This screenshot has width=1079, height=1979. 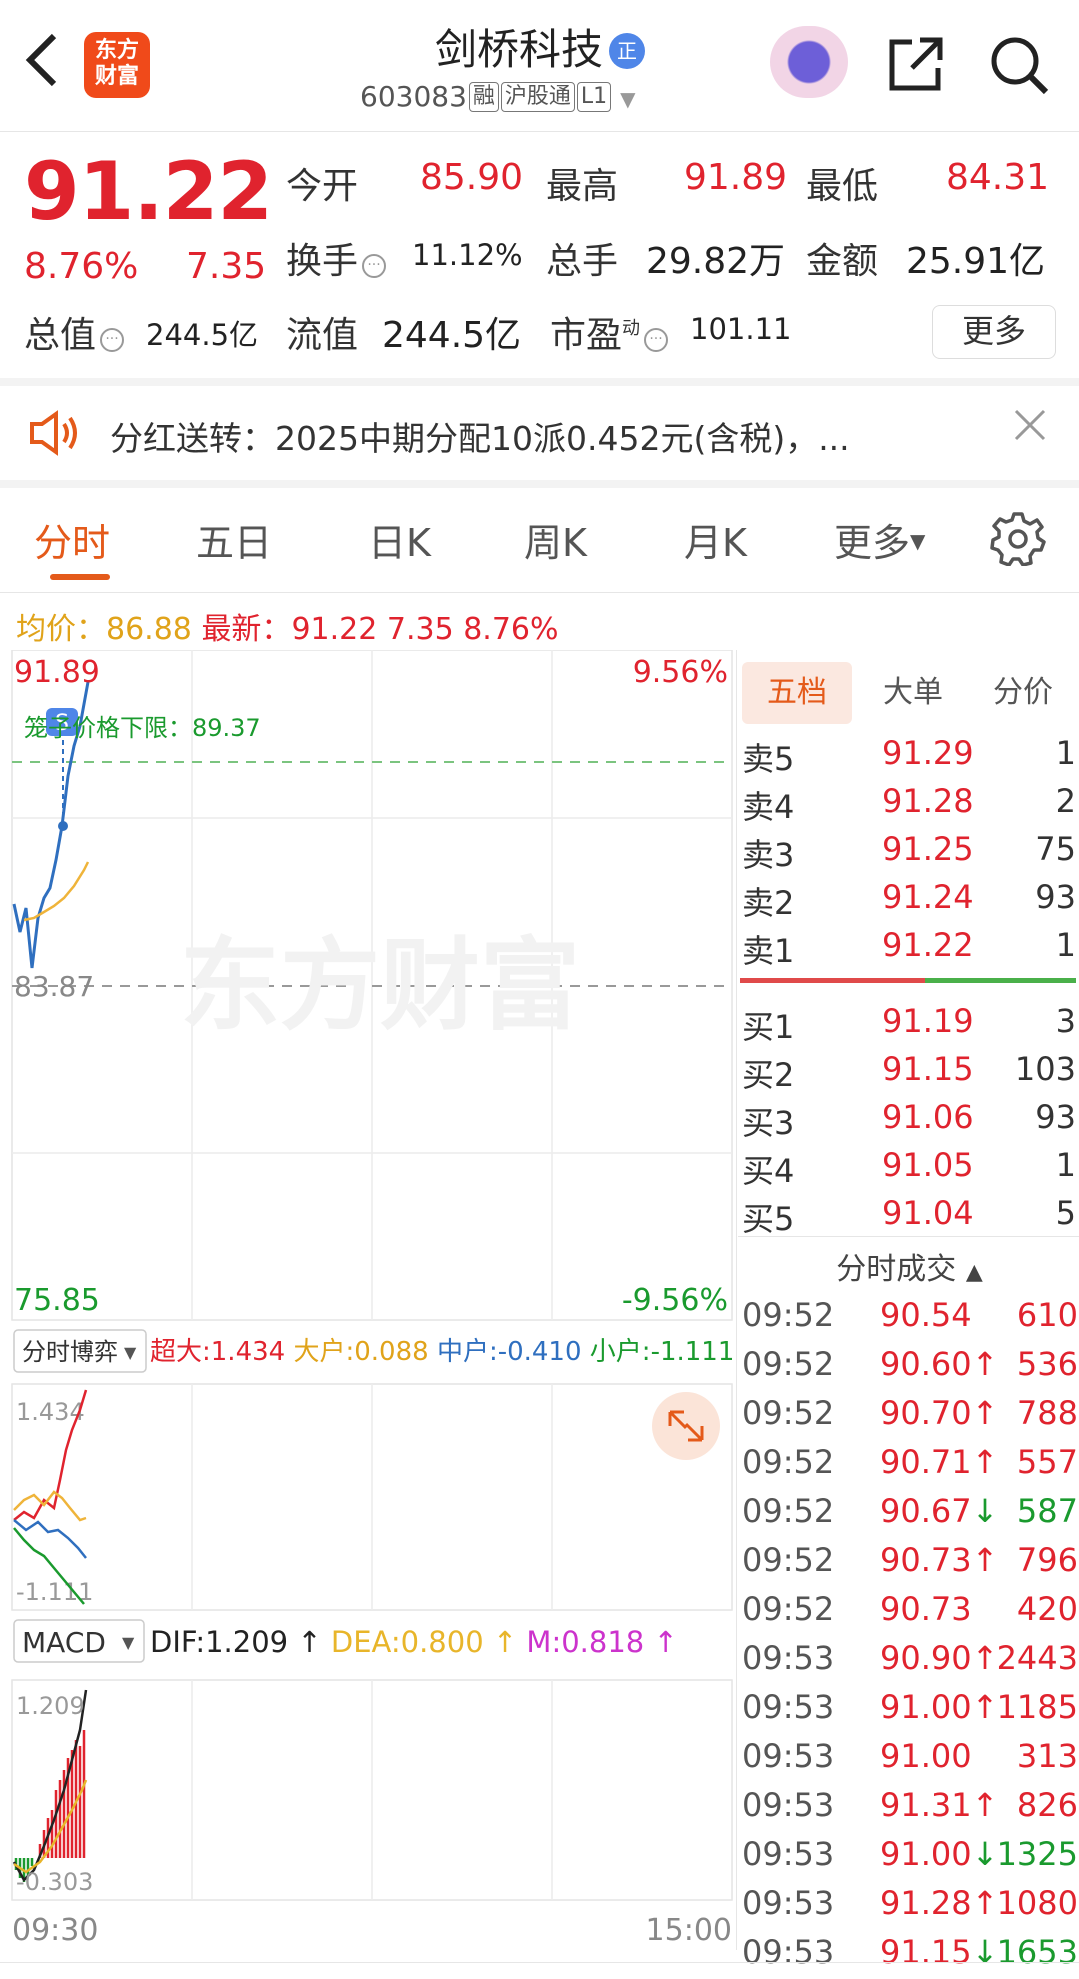 I want to click on chevron-left-icon, so click(x=41, y=60).